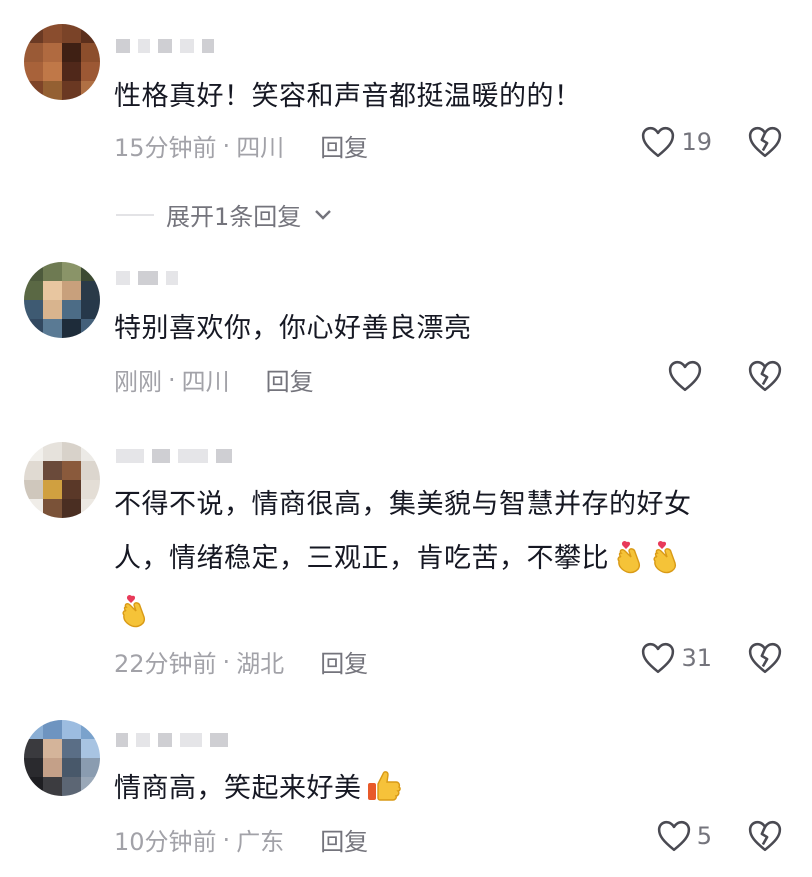  Describe the element at coordinates (696, 142) in the screenshot. I see `like-count: 19` at that location.